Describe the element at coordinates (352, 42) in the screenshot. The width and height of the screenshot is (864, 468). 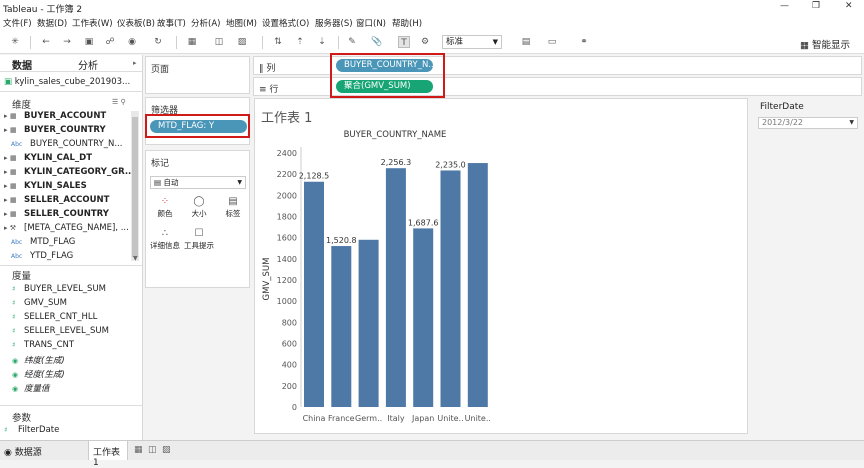
I see `highlight-icon: ✎` at that location.